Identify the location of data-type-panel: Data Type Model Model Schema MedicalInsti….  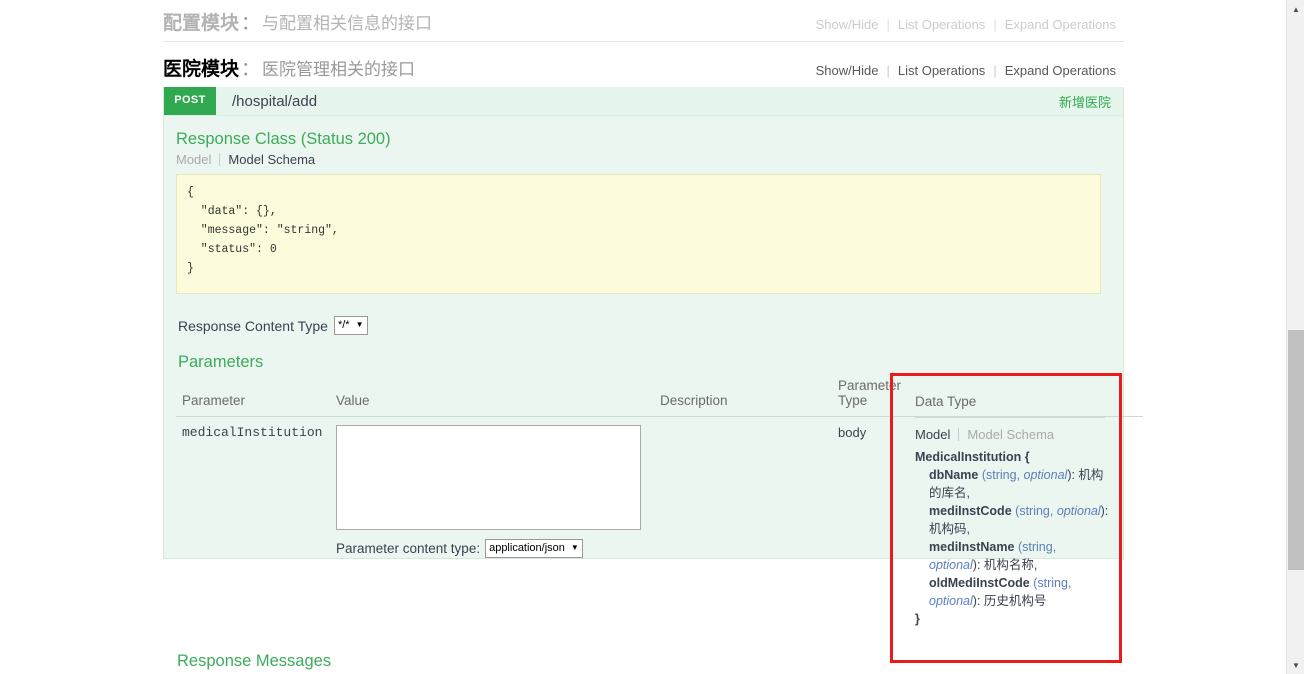
(1006, 518).